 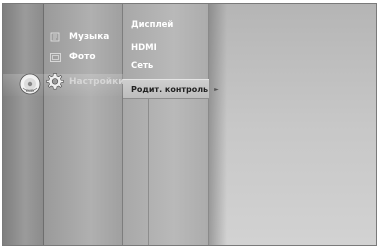 I want to click on music-icon, so click(x=55, y=37).